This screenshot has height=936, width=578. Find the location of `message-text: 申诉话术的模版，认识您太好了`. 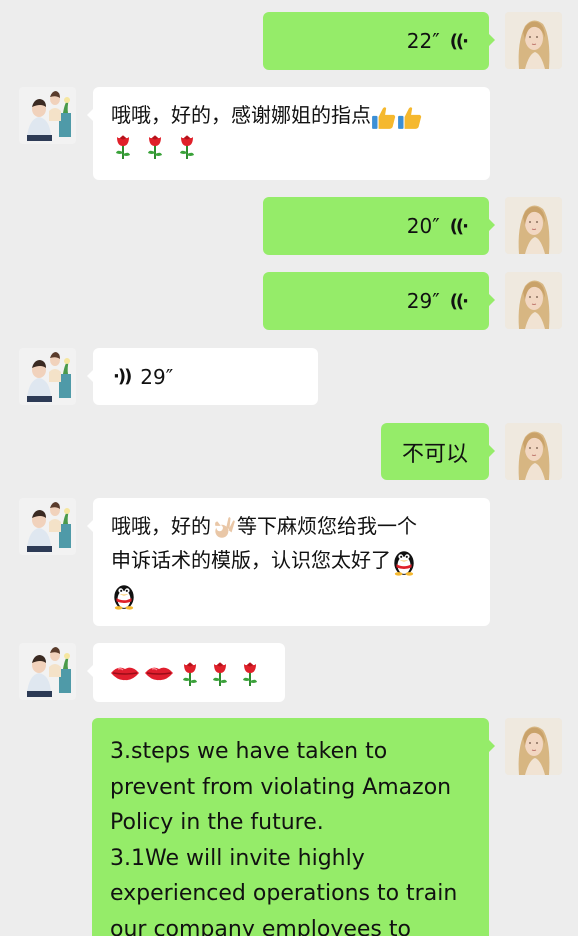

message-text: 申诉话术的模版，认识您太好了 is located at coordinates (251, 560).